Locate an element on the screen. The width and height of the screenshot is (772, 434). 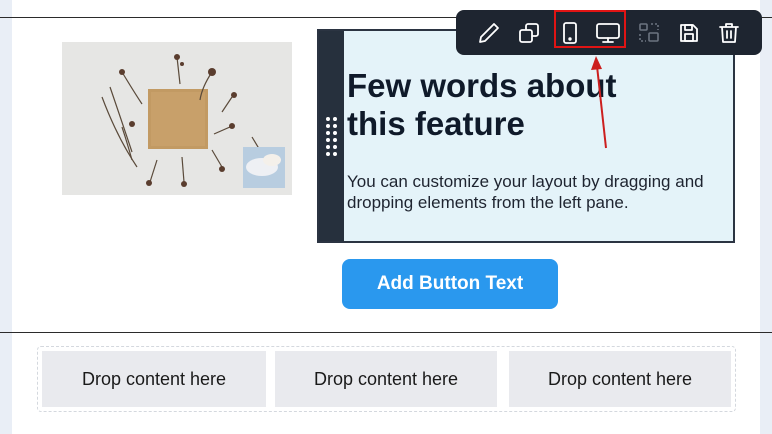
add-button: Add Button Text is located at coordinates (450, 284).